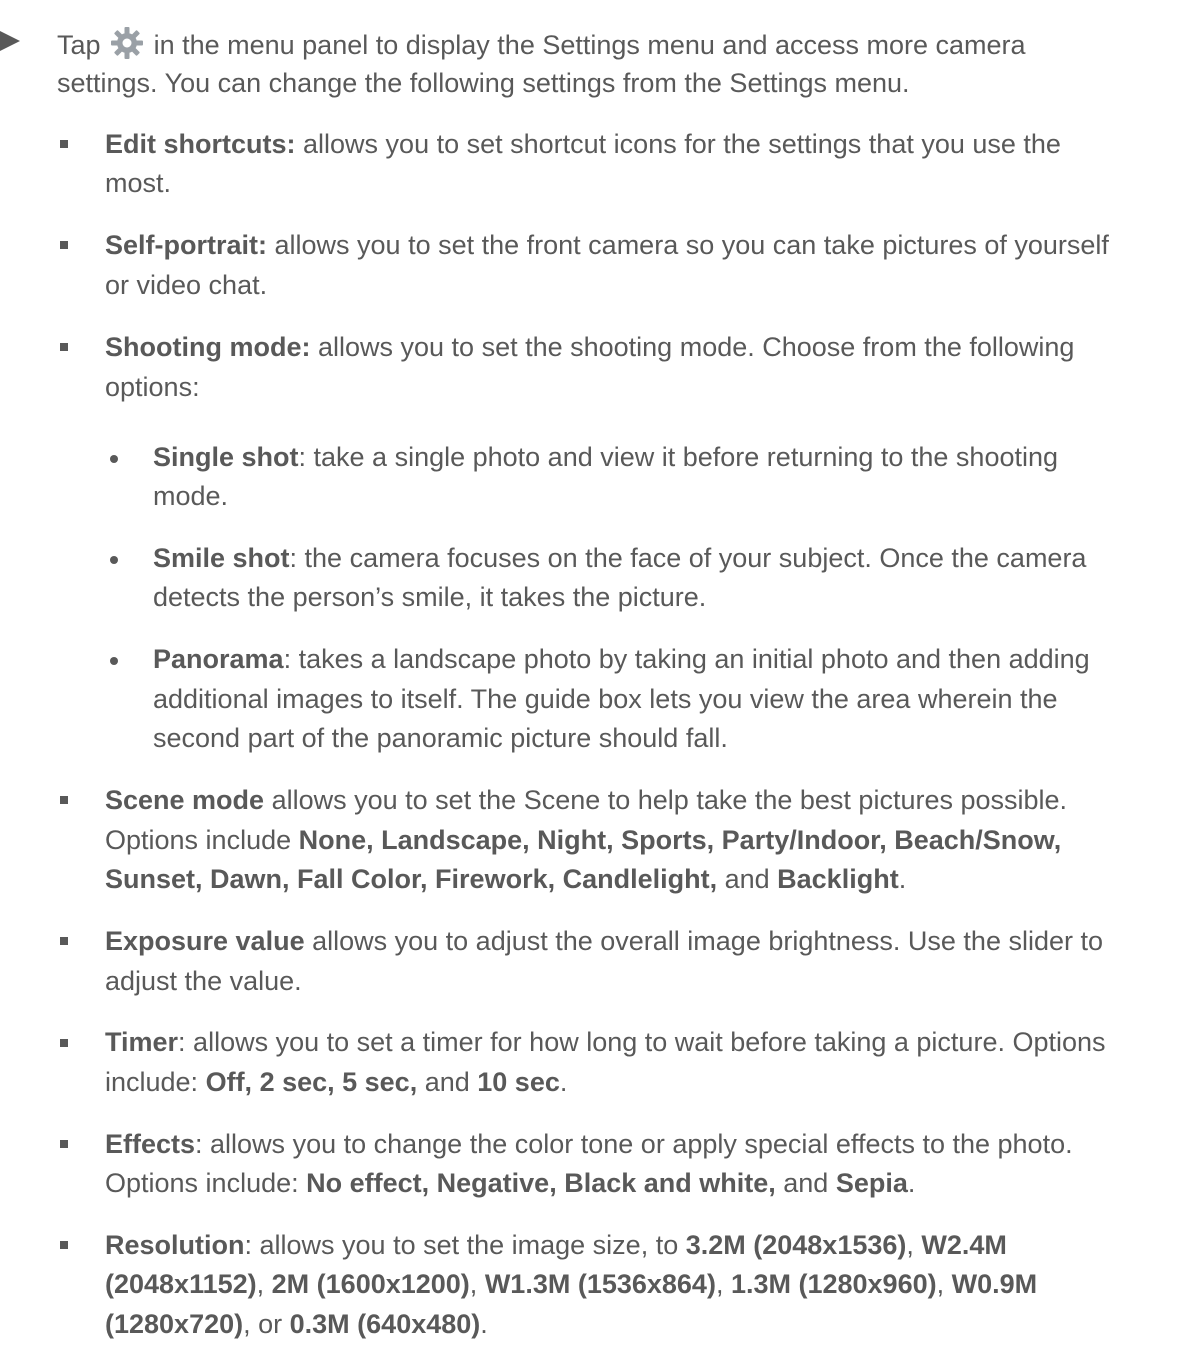 The height and width of the screenshot is (1353, 1204). I want to click on effects-options-label: Options include:, so click(206, 1183).